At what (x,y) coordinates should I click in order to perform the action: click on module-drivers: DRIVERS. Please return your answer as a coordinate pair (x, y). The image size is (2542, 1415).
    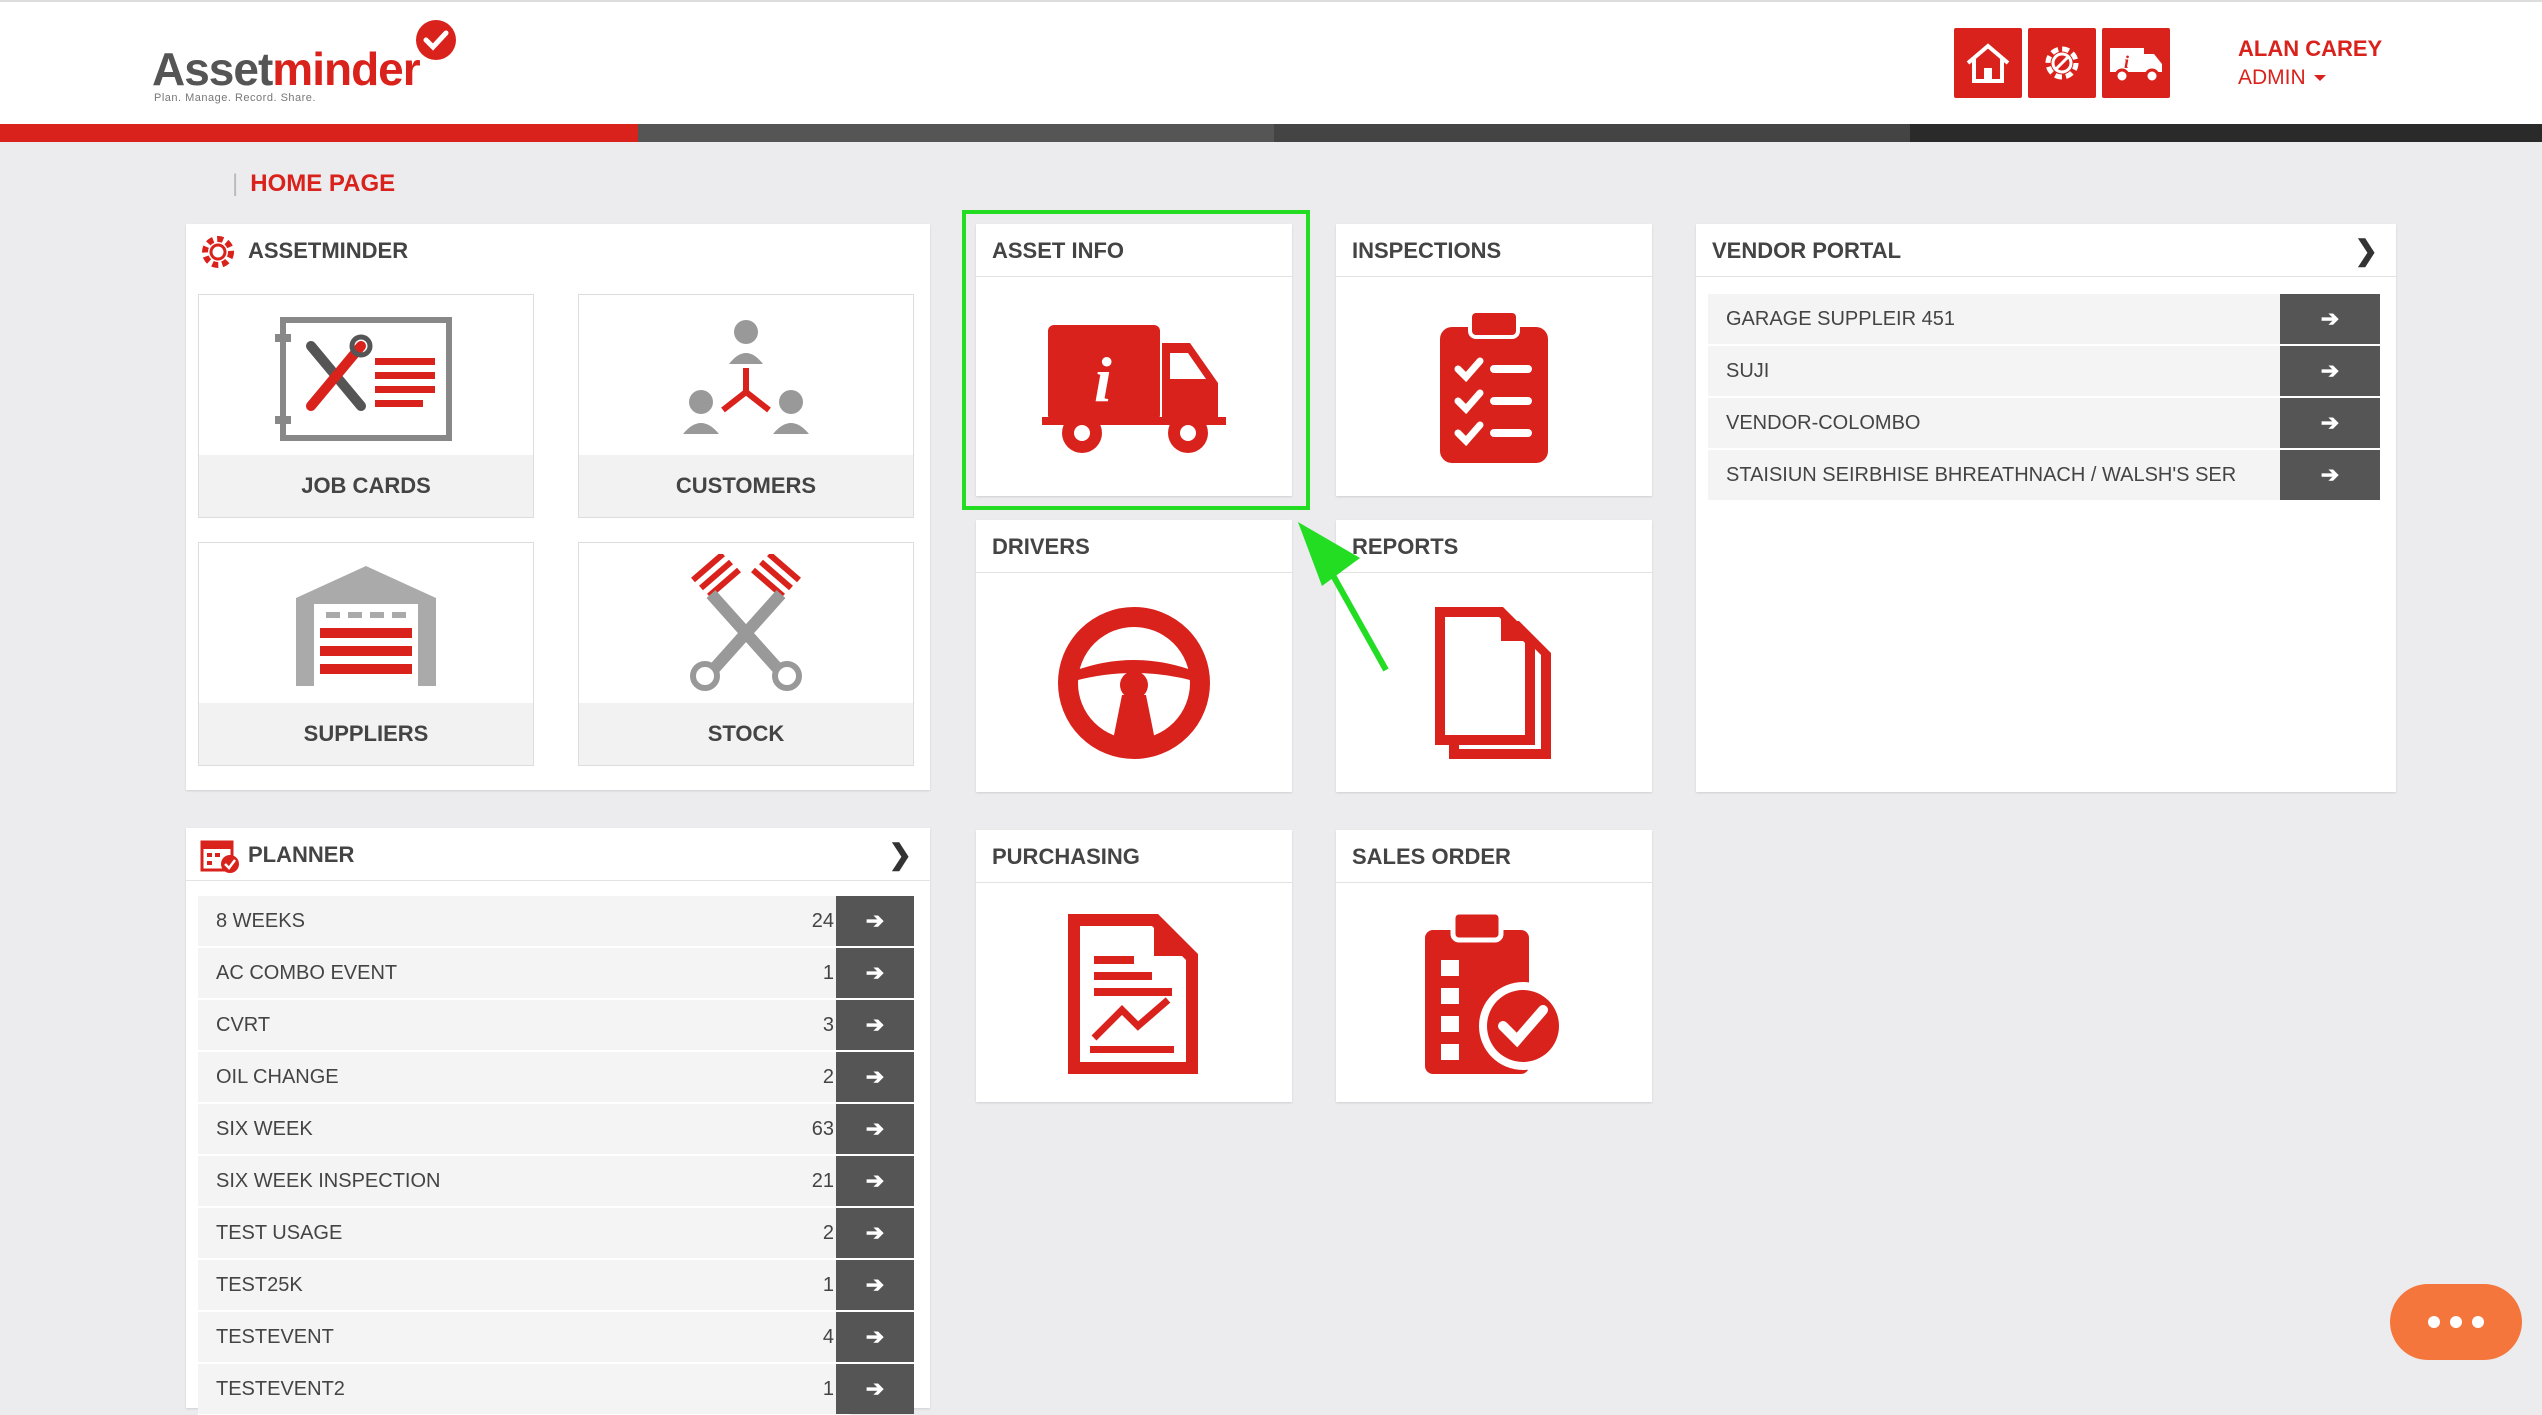
    Looking at the image, I should click on (1134, 656).